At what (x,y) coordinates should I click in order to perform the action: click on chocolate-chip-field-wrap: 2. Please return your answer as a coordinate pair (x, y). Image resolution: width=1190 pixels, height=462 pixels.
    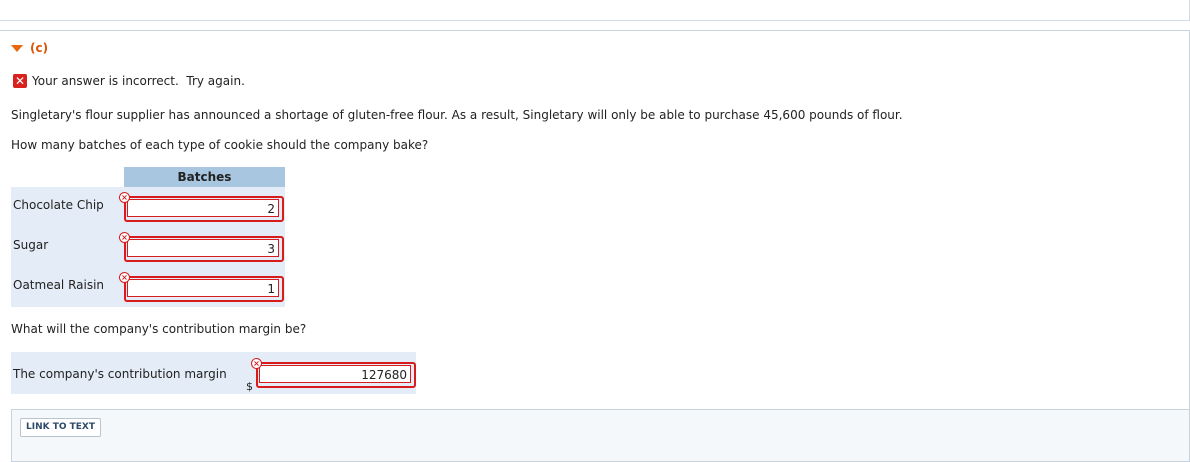
    Looking at the image, I should click on (204, 209).